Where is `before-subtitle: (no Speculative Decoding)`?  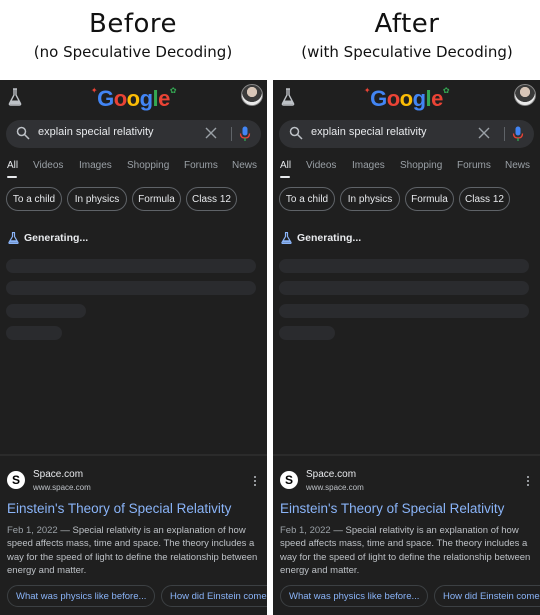
before-subtitle: (no Speculative Decoding) is located at coordinates (133, 52).